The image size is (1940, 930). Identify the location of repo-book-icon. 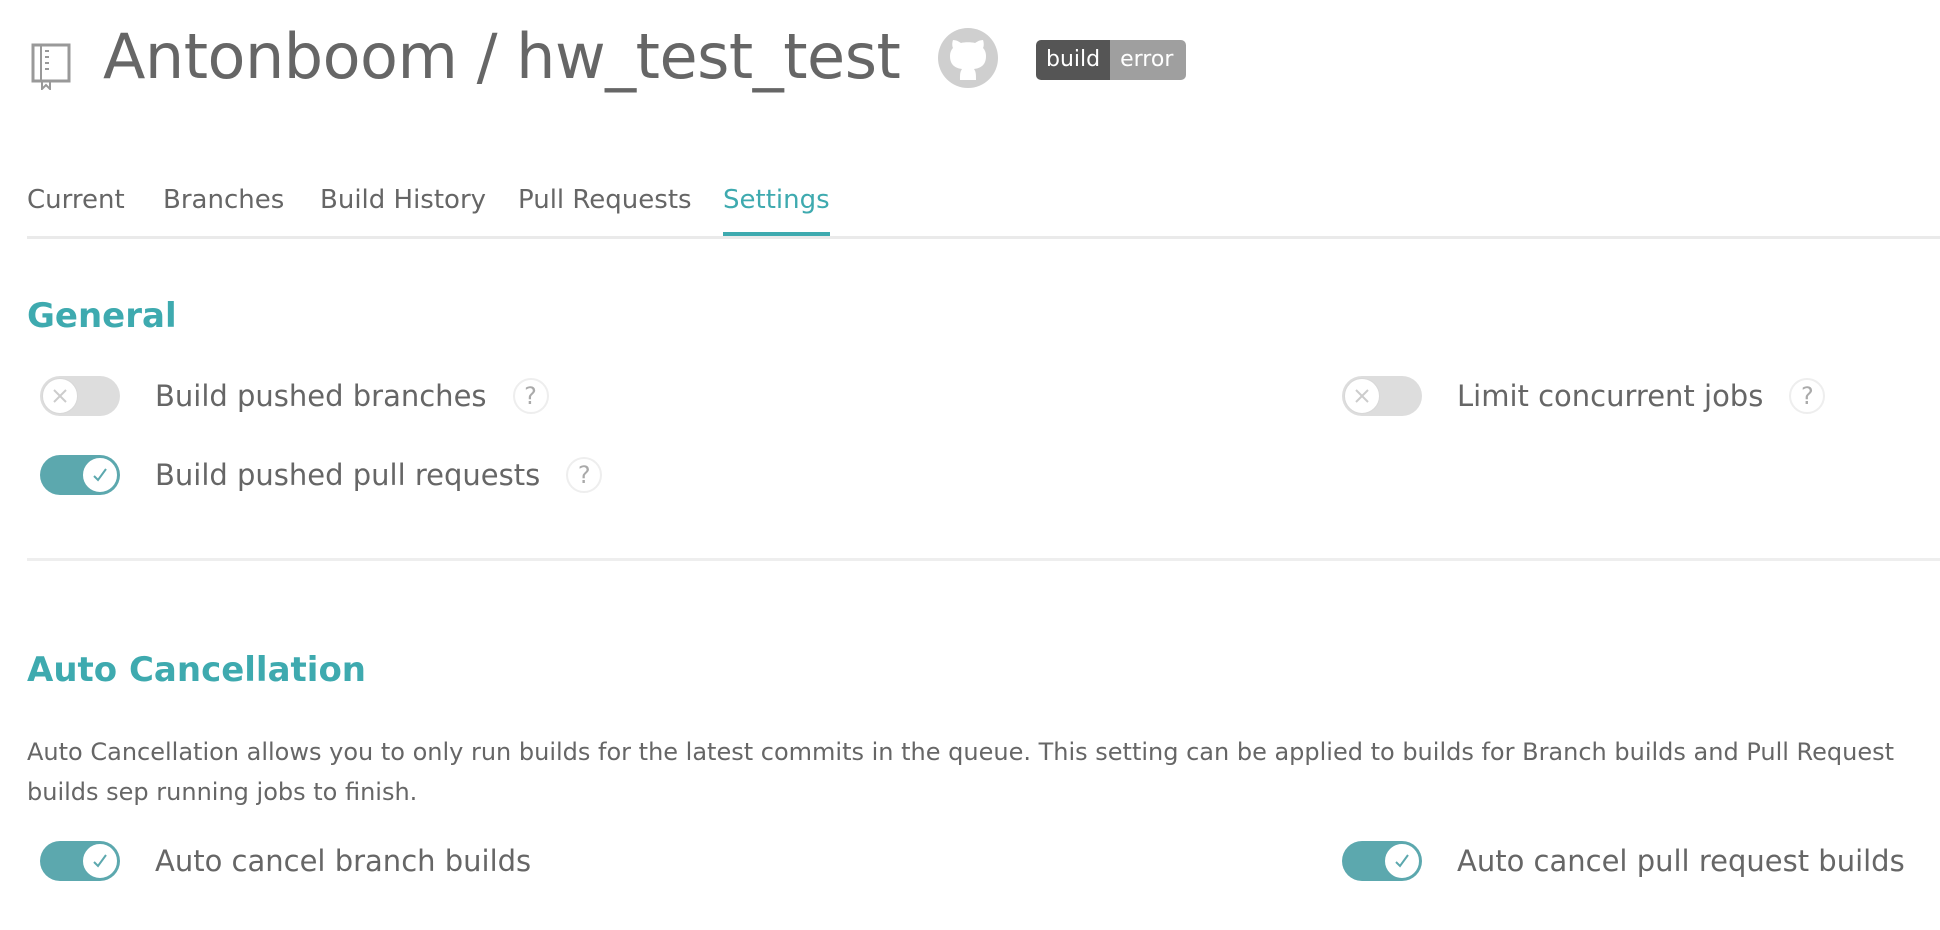
(52, 67).